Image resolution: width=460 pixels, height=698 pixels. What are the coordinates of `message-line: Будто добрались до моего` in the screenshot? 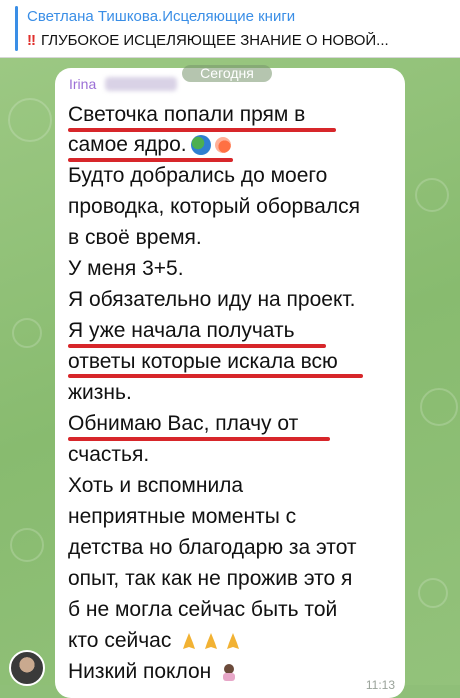 It's located at (198, 175).